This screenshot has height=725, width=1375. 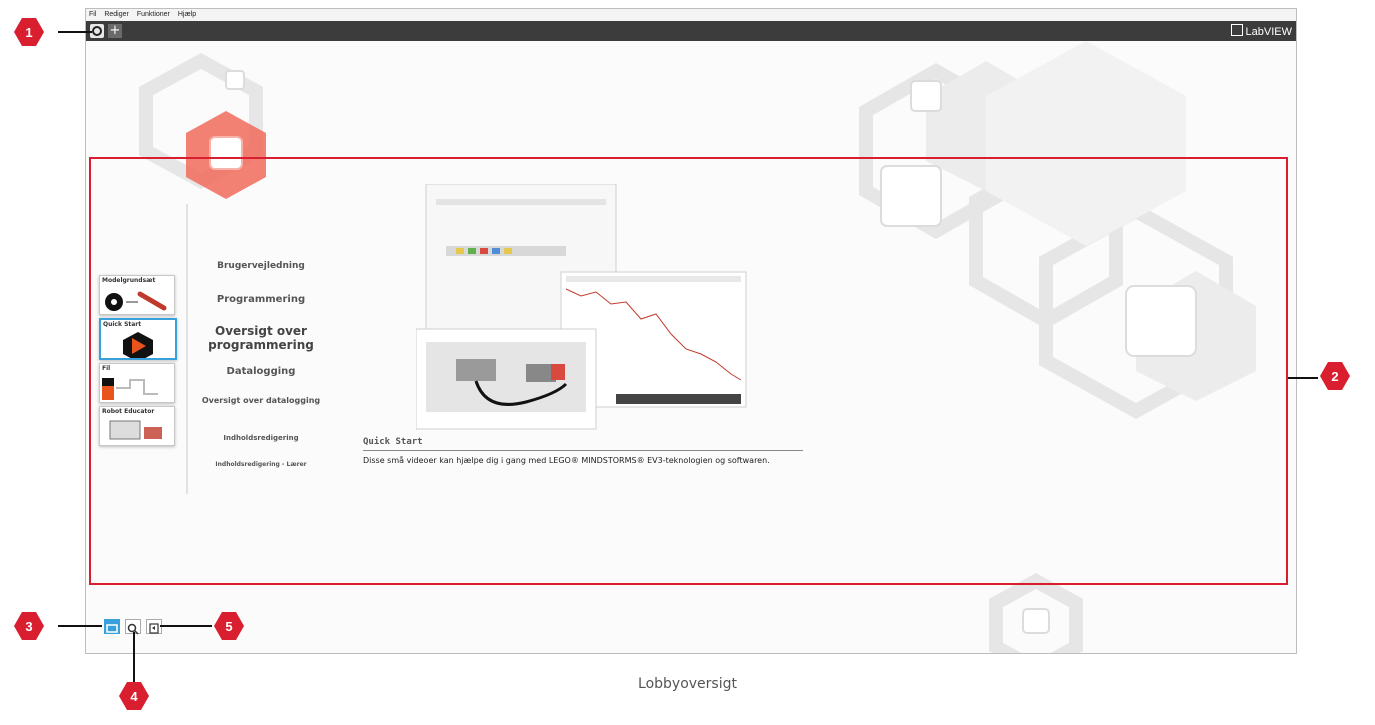 What do you see at coordinates (92, 14) in the screenshot?
I see `menu-file: Fil` at bounding box center [92, 14].